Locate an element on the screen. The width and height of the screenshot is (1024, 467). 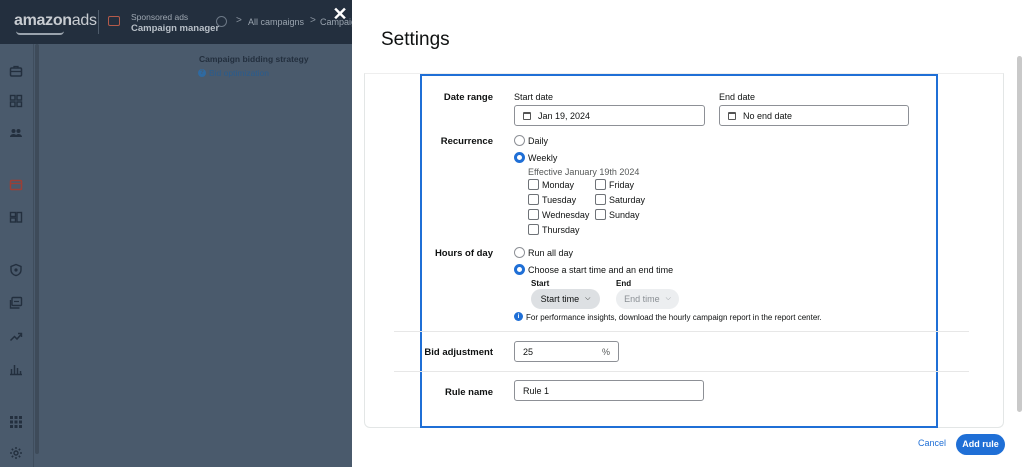
panel-scrollbar is located at coordinates (1019, 234).